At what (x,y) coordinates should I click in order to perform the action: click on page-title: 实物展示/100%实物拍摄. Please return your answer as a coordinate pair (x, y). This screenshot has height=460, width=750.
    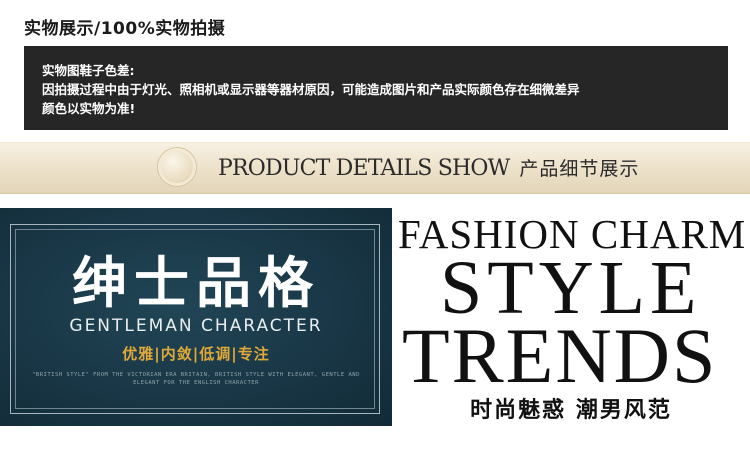
    Looking at the image, I should click on (125, 29).